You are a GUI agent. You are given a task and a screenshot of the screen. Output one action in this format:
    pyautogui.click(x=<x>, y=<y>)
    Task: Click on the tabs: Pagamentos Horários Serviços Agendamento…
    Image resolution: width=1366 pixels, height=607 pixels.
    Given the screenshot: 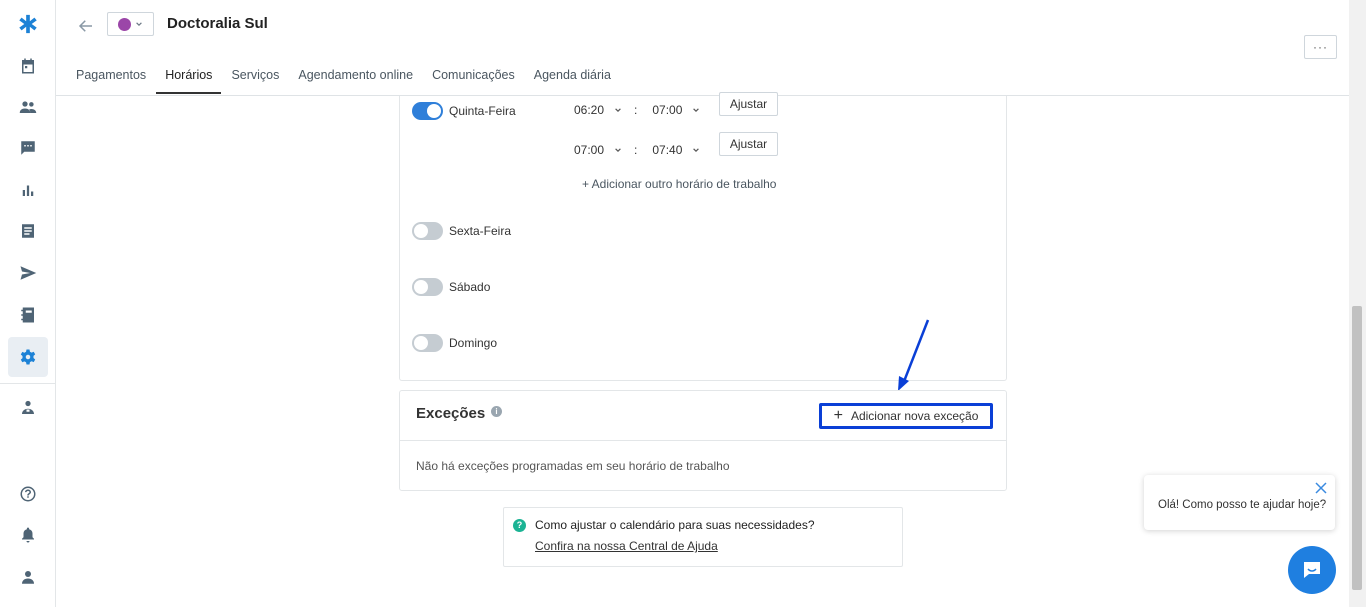 What is the action you would take?
    pyautogui.click(x=353, y=76)
    